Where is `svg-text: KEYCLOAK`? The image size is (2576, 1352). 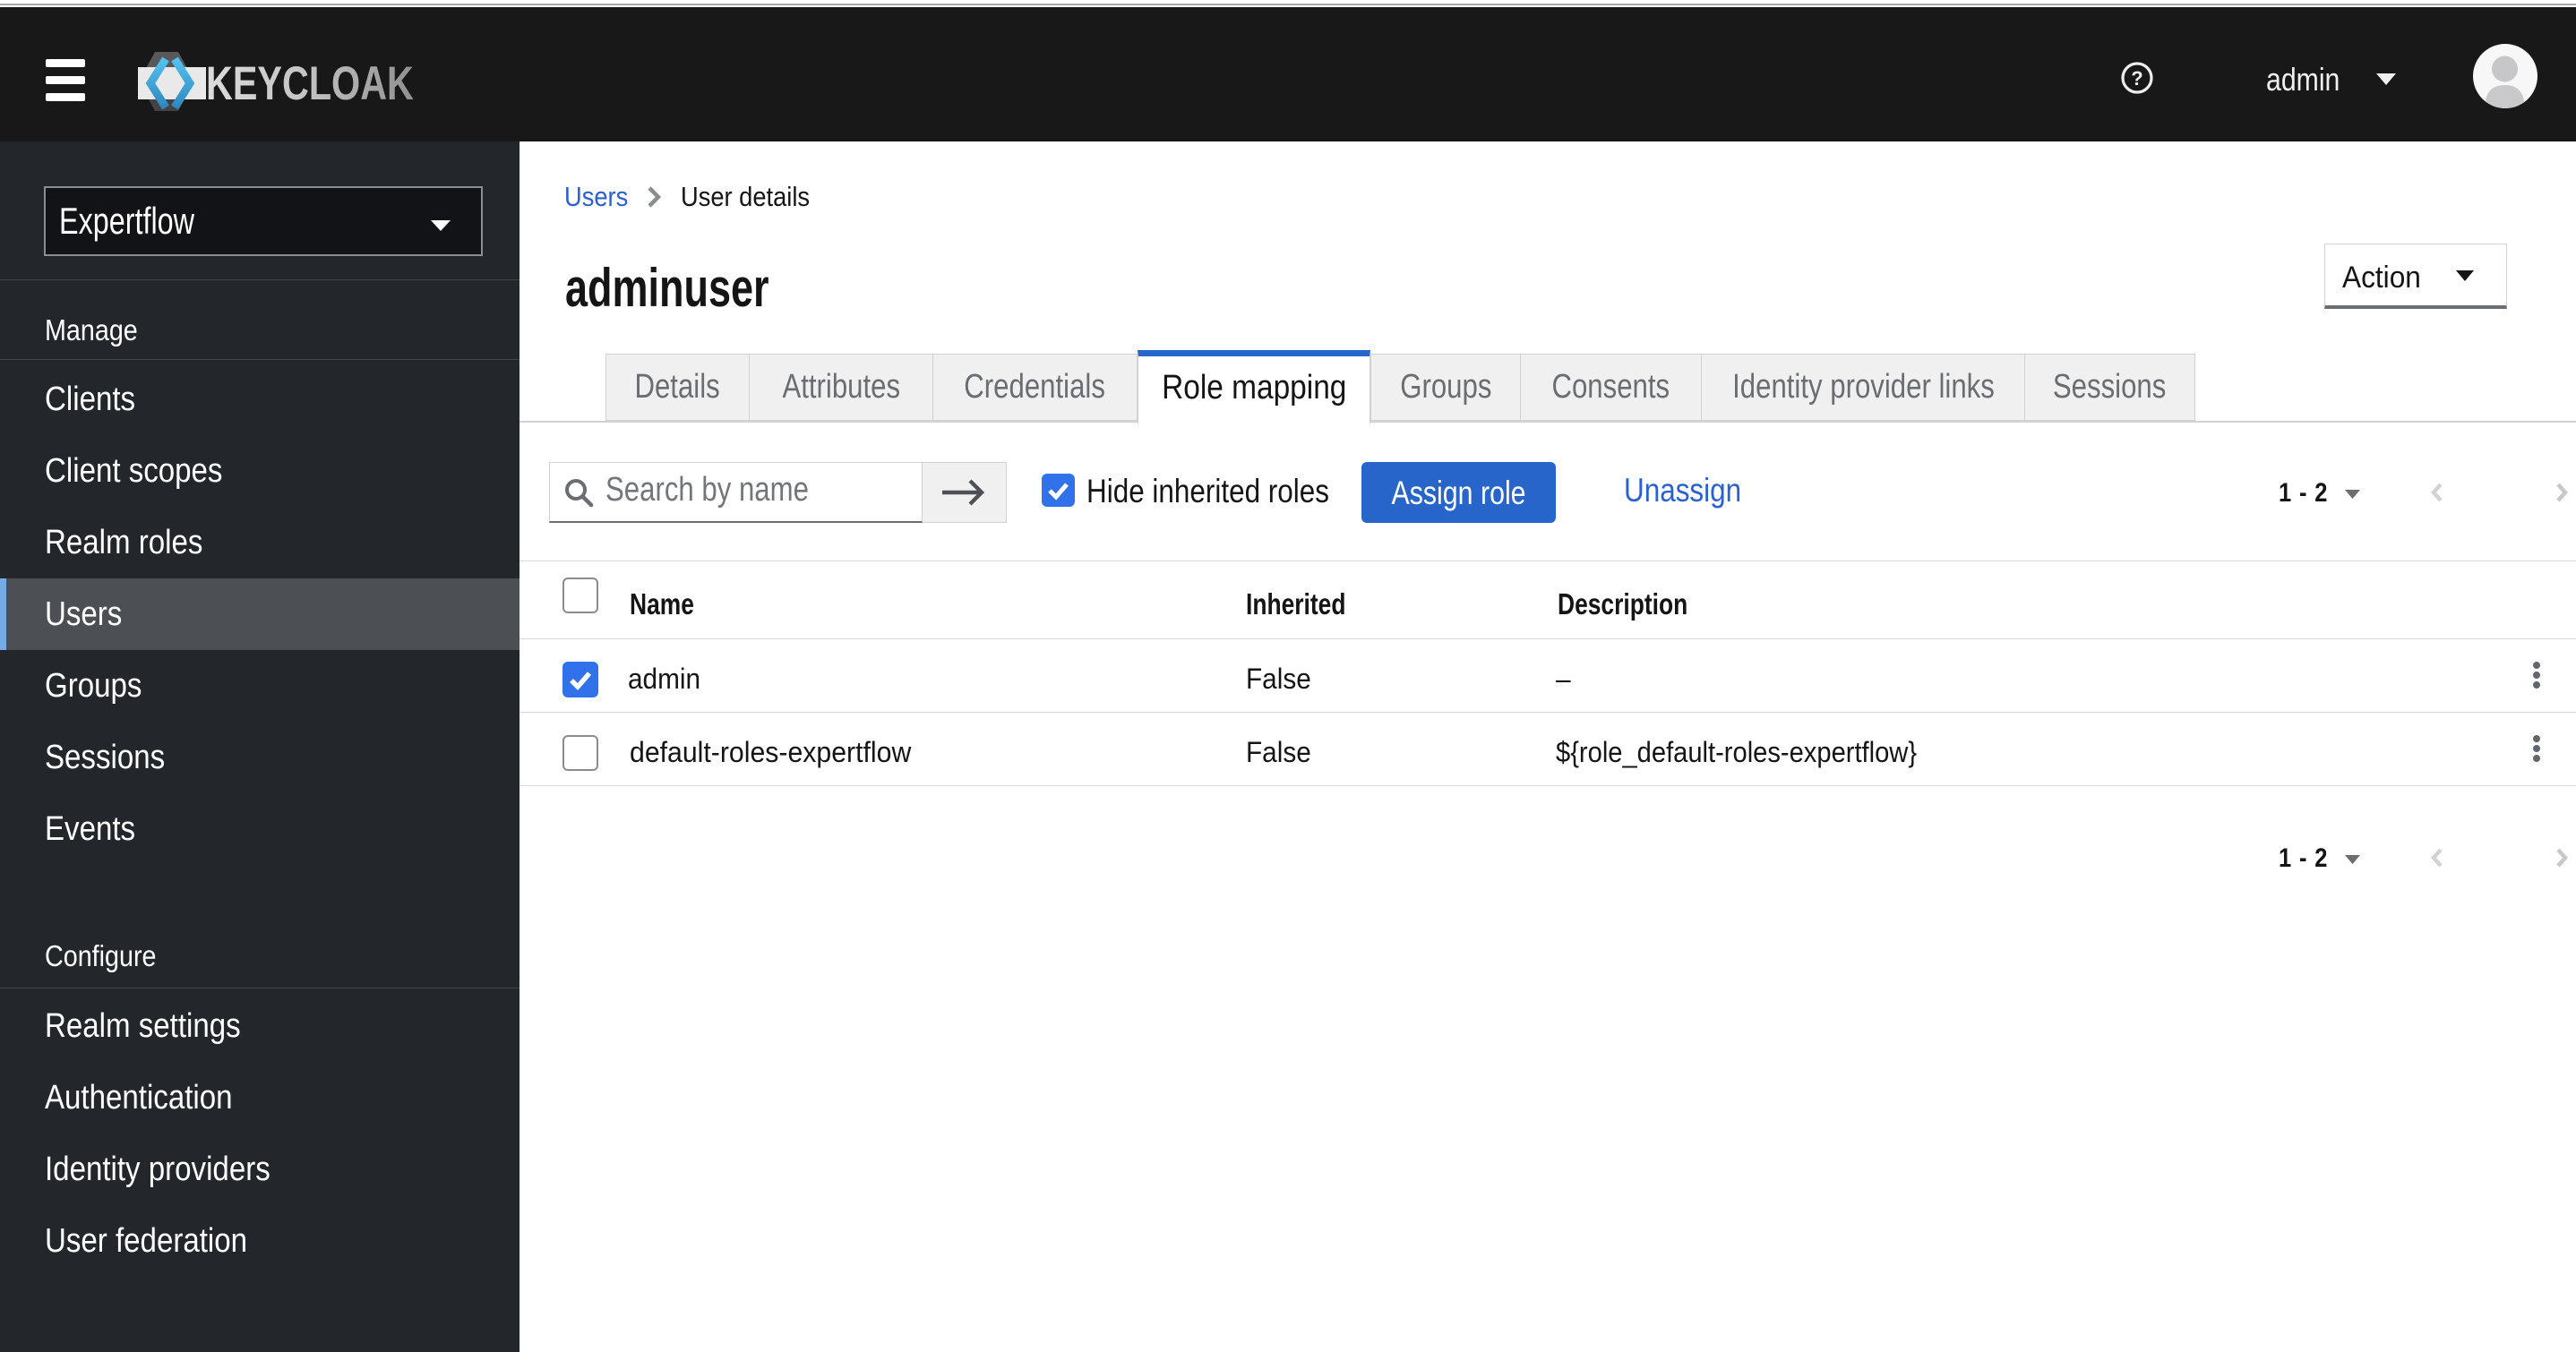
svg-text: KEYCLOAK is located at coordinates (310, 84).